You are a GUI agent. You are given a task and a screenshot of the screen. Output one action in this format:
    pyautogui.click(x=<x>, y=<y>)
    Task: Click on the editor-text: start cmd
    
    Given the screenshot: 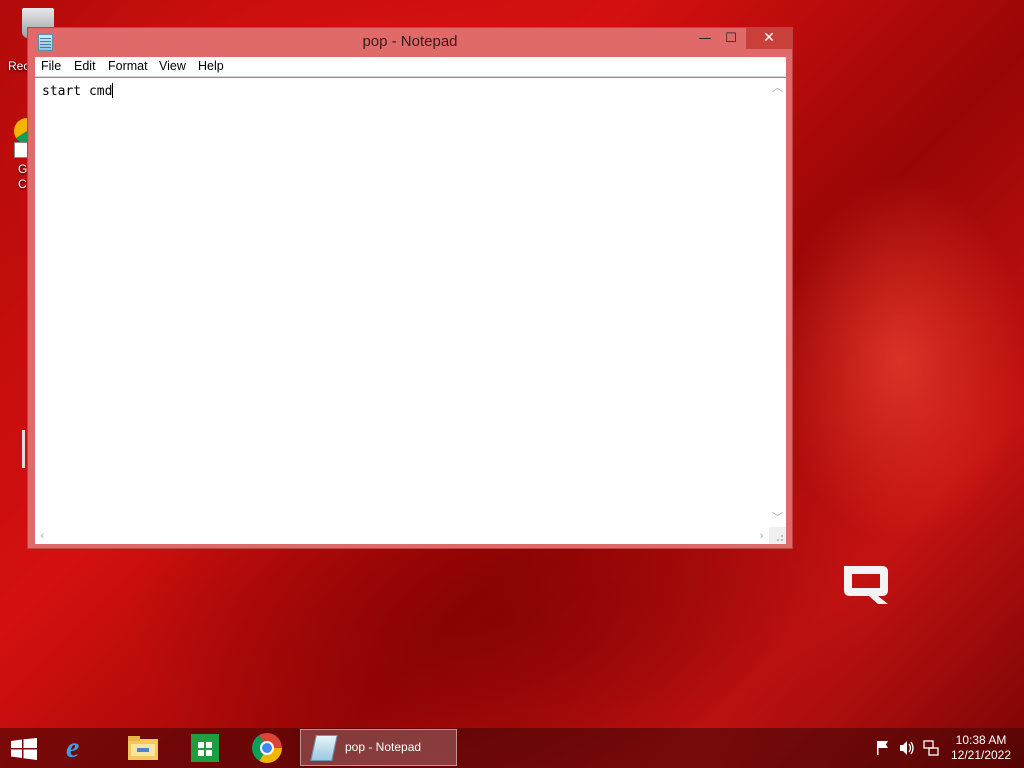 What is the action you would take?
    pyautogui.click(x=78, y=91)
    